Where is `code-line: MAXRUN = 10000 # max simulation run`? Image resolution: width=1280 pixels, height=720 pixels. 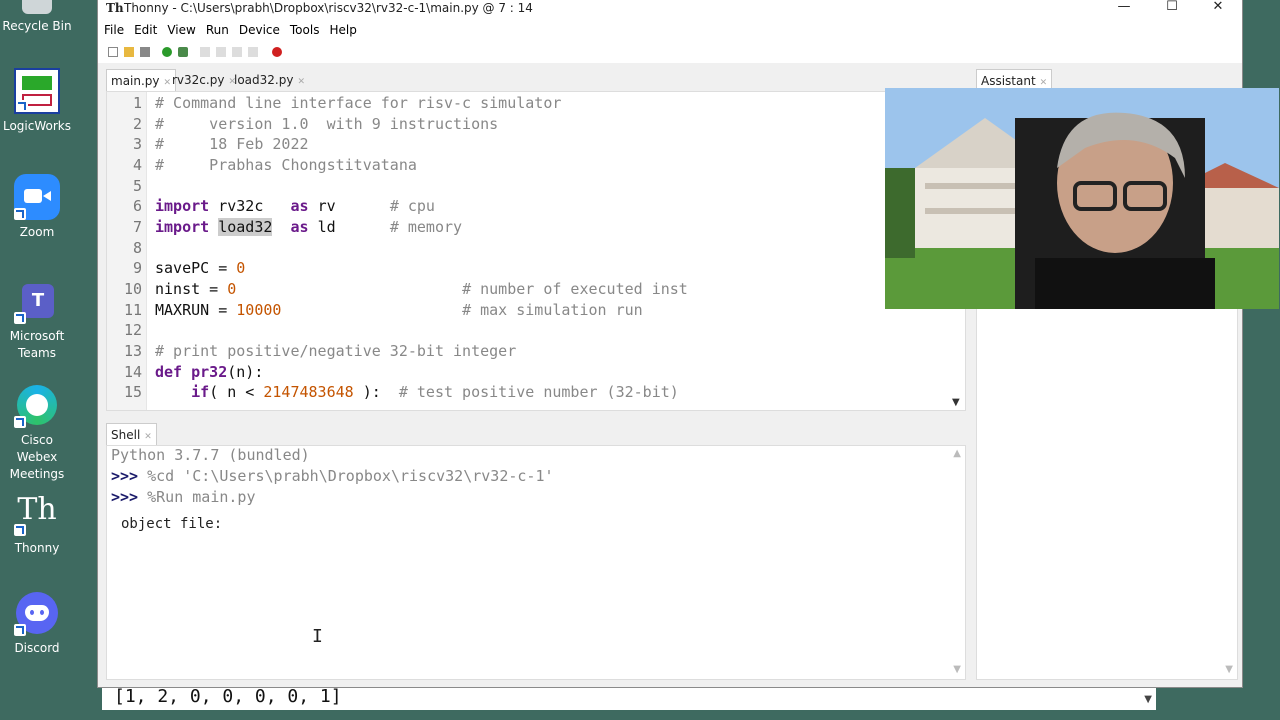
code-line: MAXRUN = 10000 # max simulation run is located at coordinates (399, 310).